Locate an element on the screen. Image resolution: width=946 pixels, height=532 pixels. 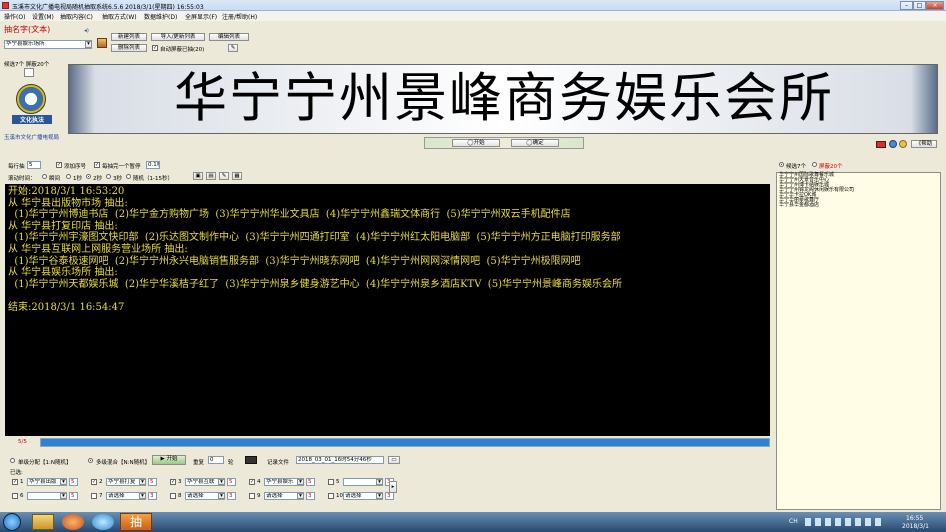
pause-checkbox: ✓ is located at coordinates (97, 165).